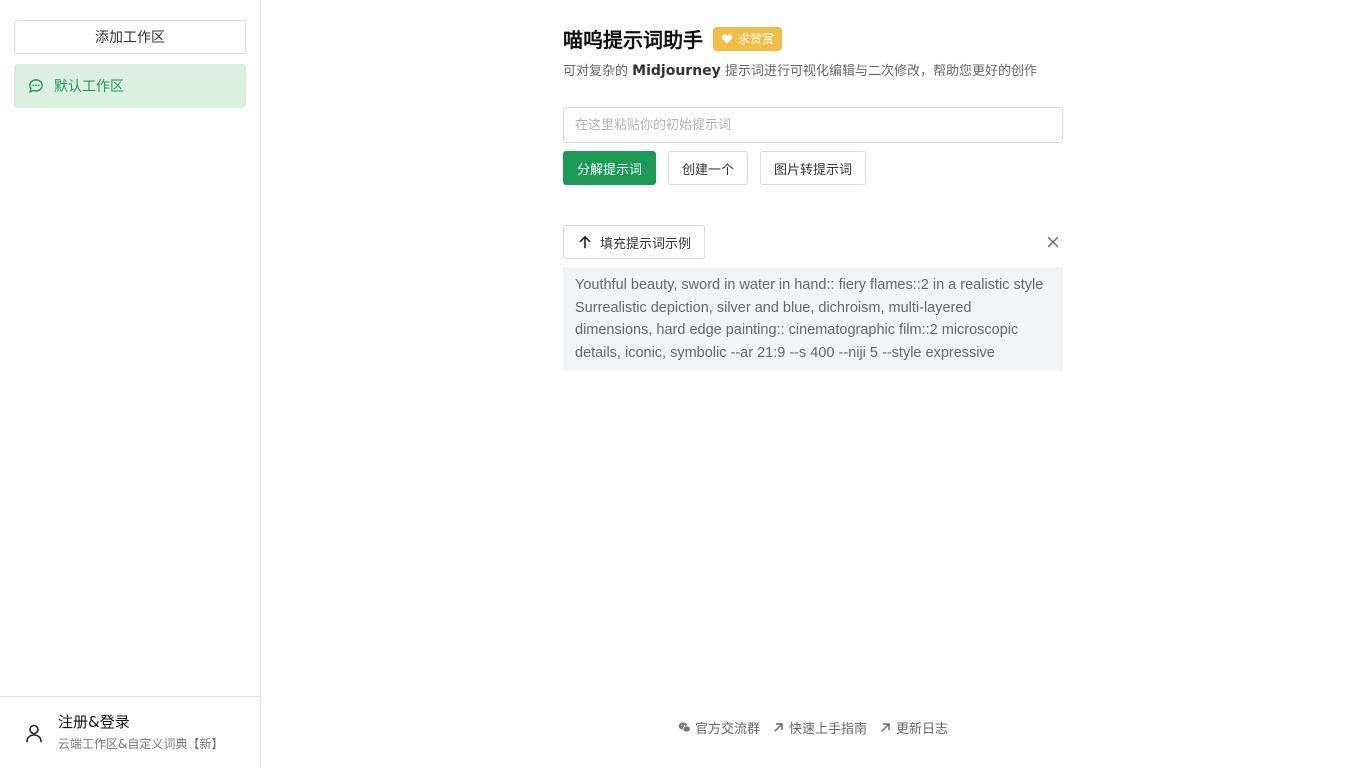  What do you see at coordinates (676, 71) in the screenshot?
I see `subtitle-brand: Midjourney` at bounding box center [676, 71].